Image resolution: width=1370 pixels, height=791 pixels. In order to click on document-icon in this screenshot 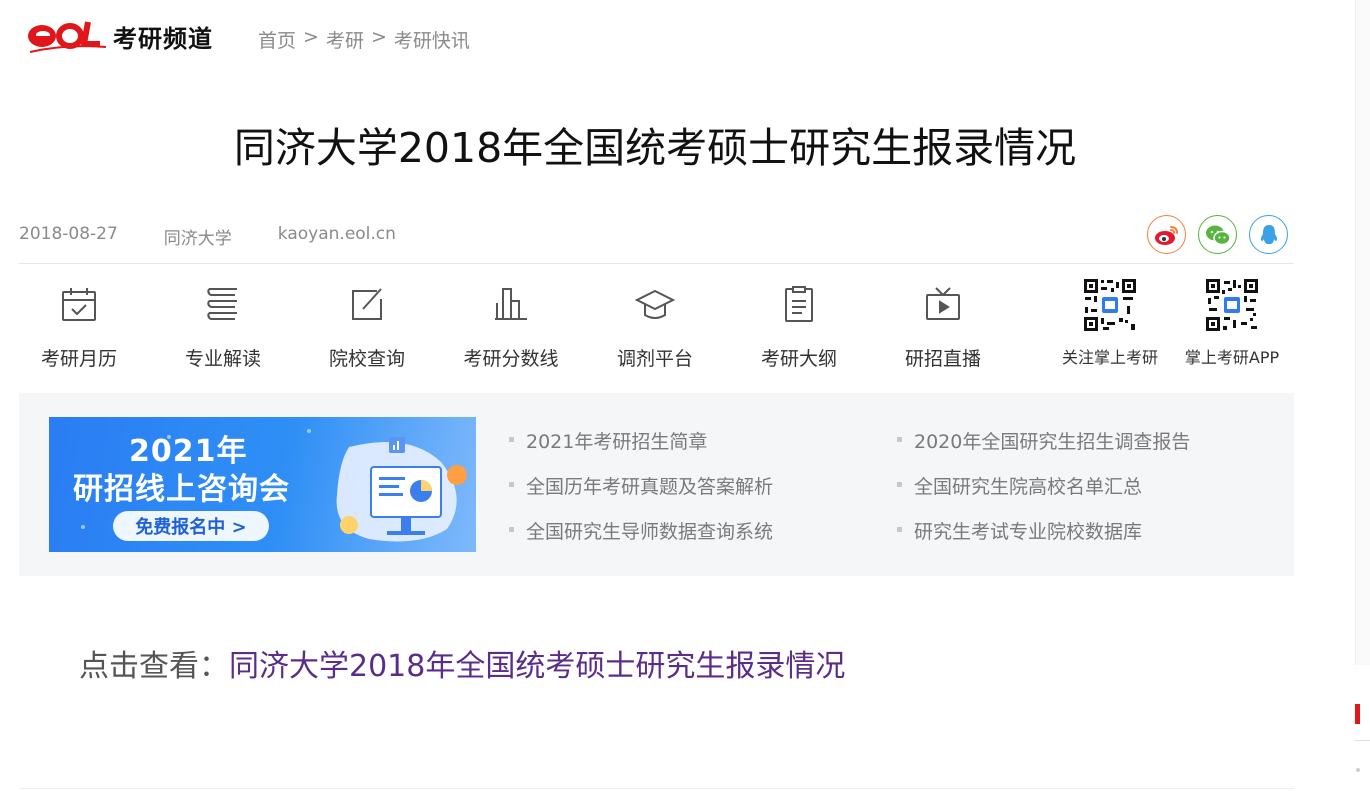, I will do `click(799, 304)`.